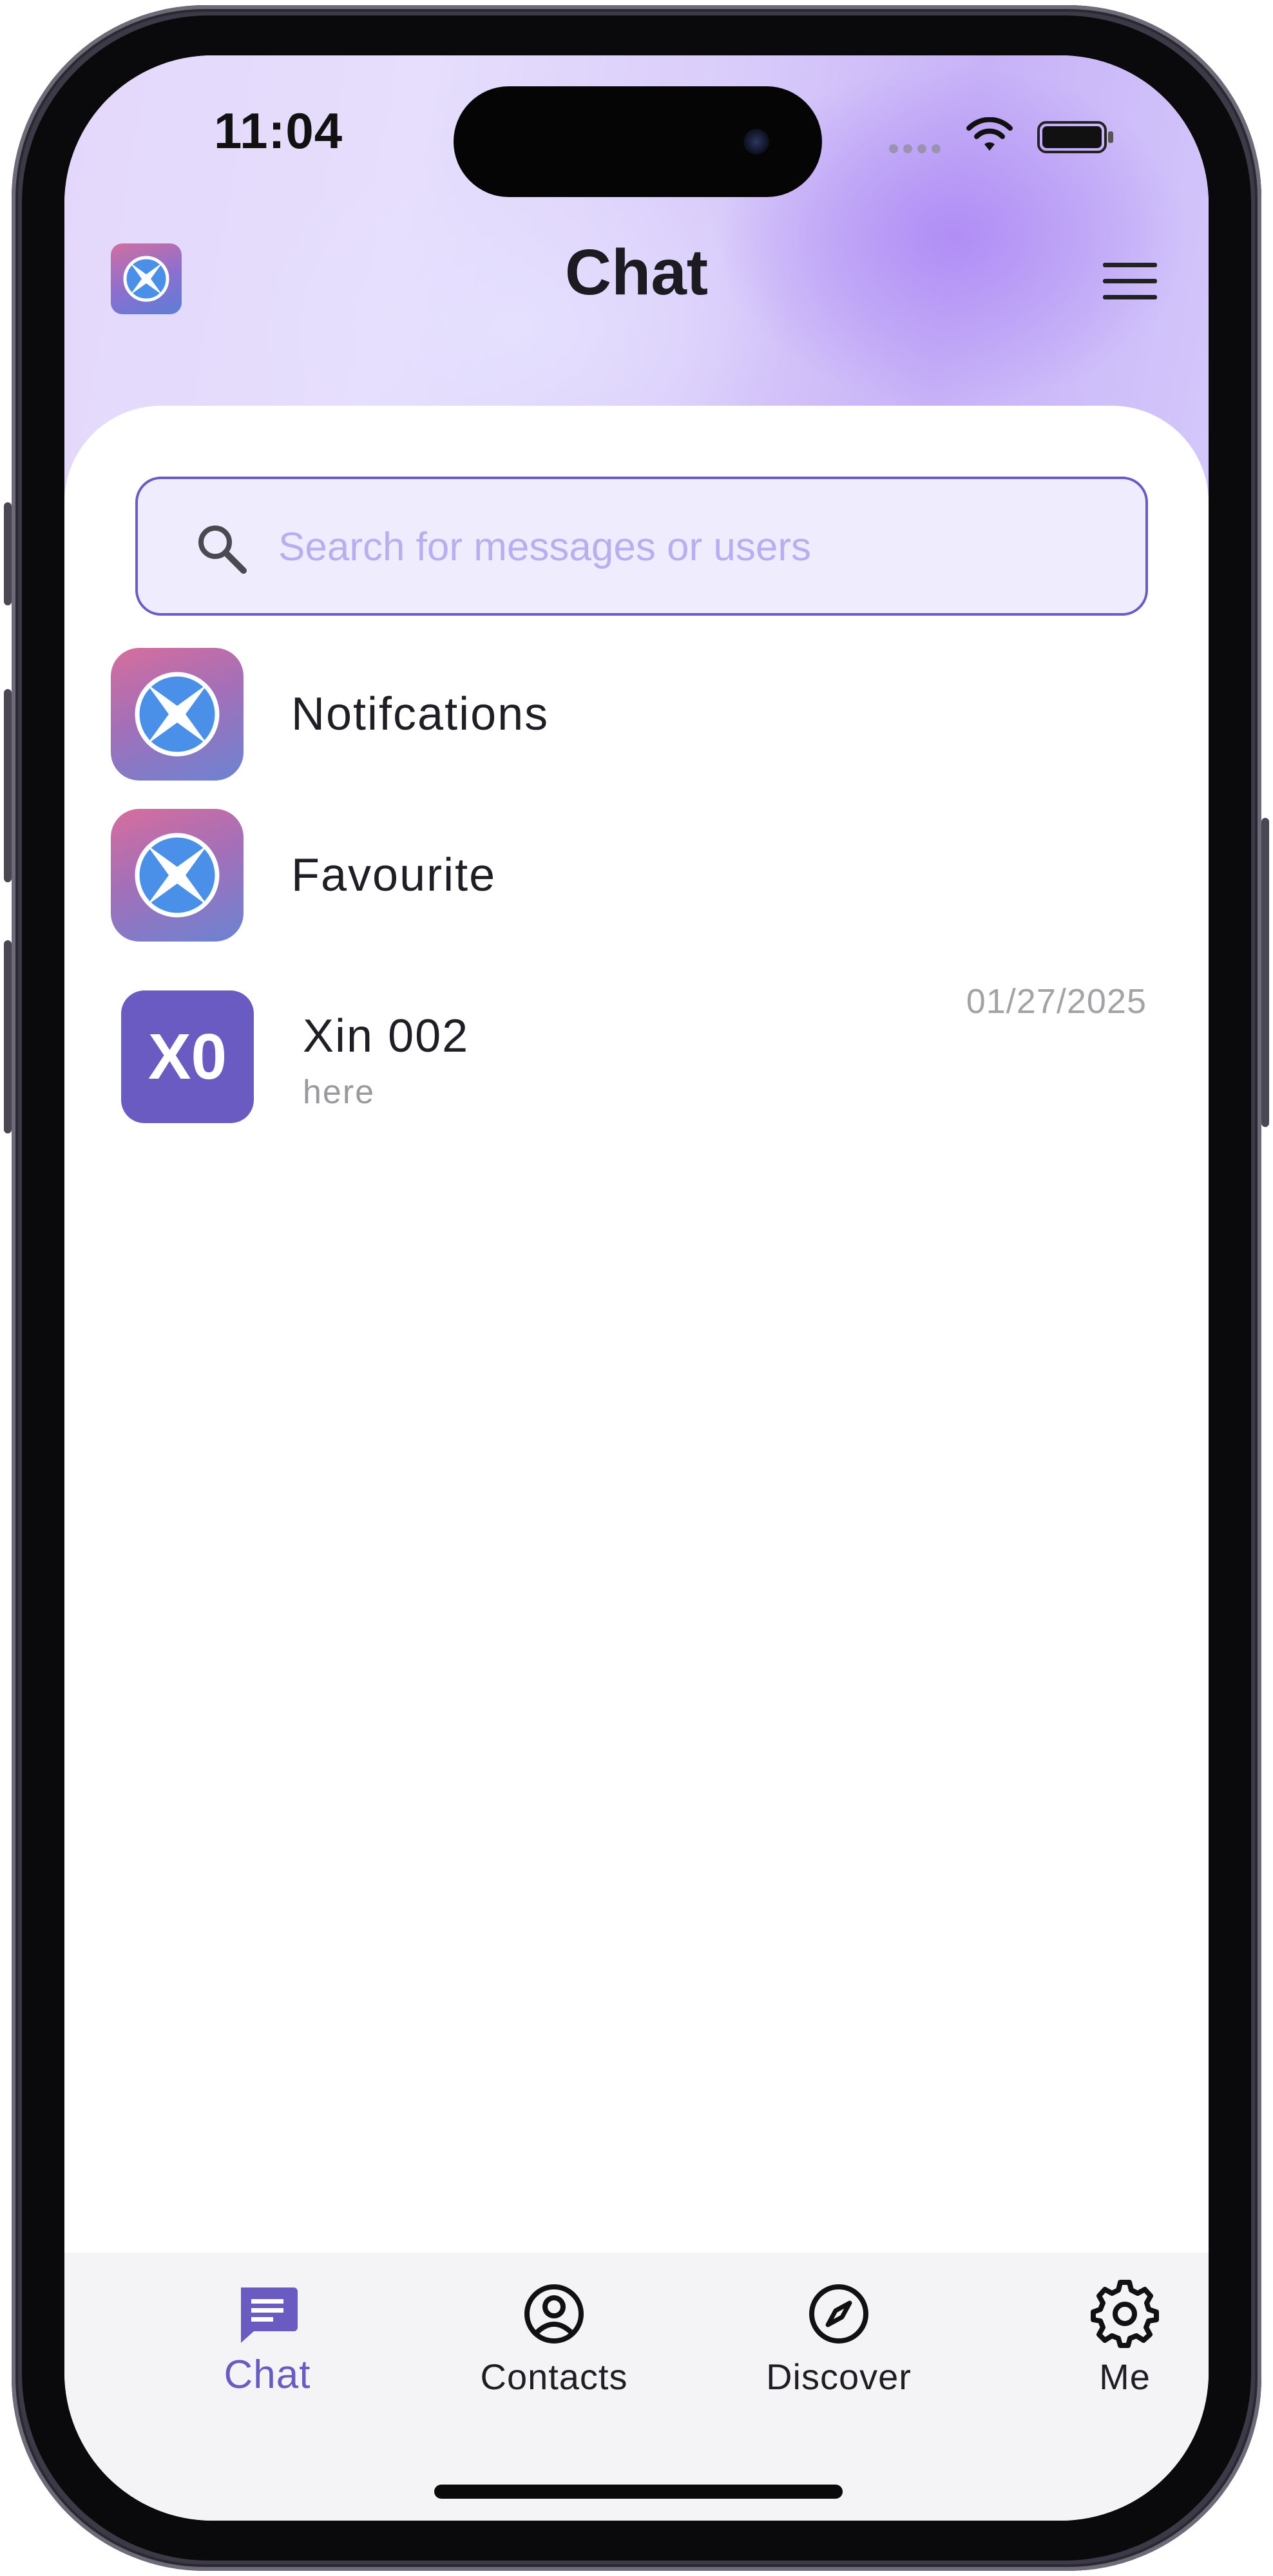 Image resolution: width=1273 pixels, height=2576 pixels. I want to click on page-title: Chat, so click(636, 272).